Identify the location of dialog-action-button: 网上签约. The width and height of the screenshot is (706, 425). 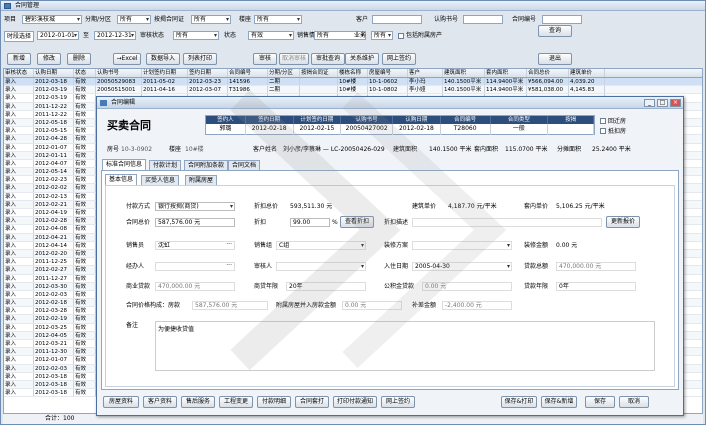
(398, 402).